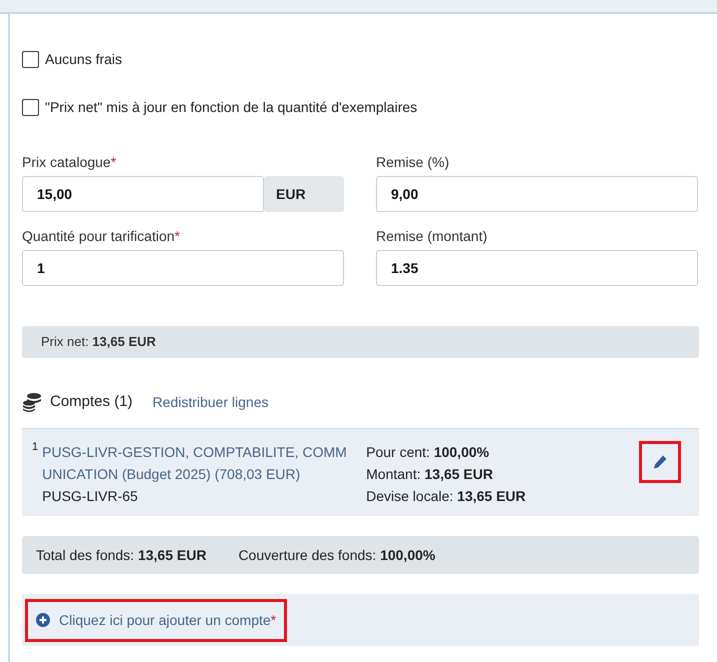  What do you see at coordinates (304, 194) in the screenshot?
I see `currency-addon: EUR` at bounding box center [304, 194].